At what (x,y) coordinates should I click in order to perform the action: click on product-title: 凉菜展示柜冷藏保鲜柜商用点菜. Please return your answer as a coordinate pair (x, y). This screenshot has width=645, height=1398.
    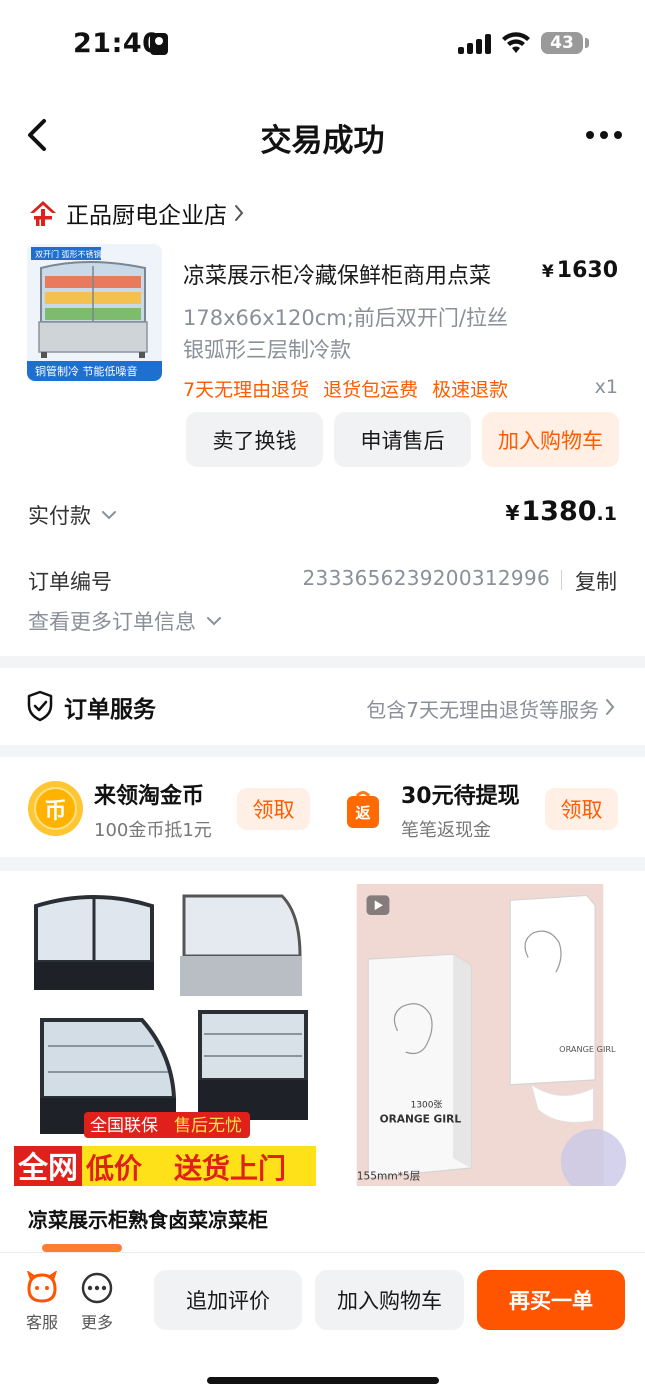
    Looking at the image, I should click on (355, 274).